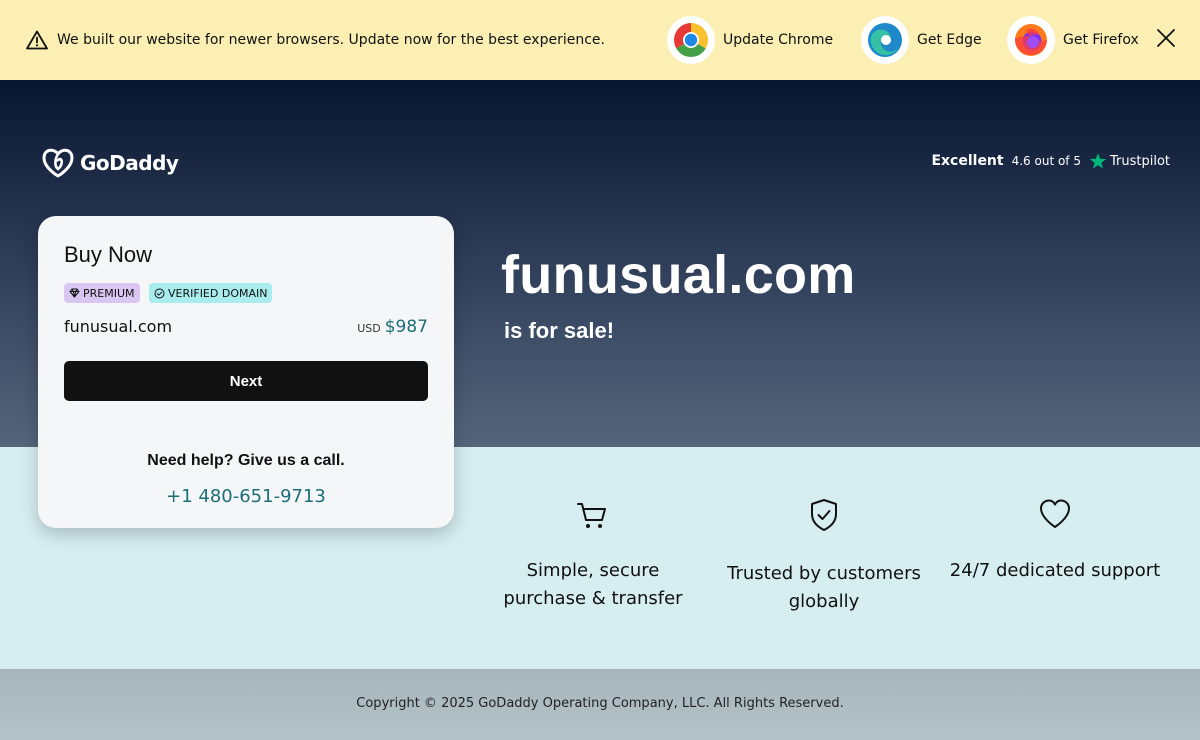 This screenshot has height=740, width=1200. I want to click on feature-text-line1: Trusted by customers, so click(824, 573).